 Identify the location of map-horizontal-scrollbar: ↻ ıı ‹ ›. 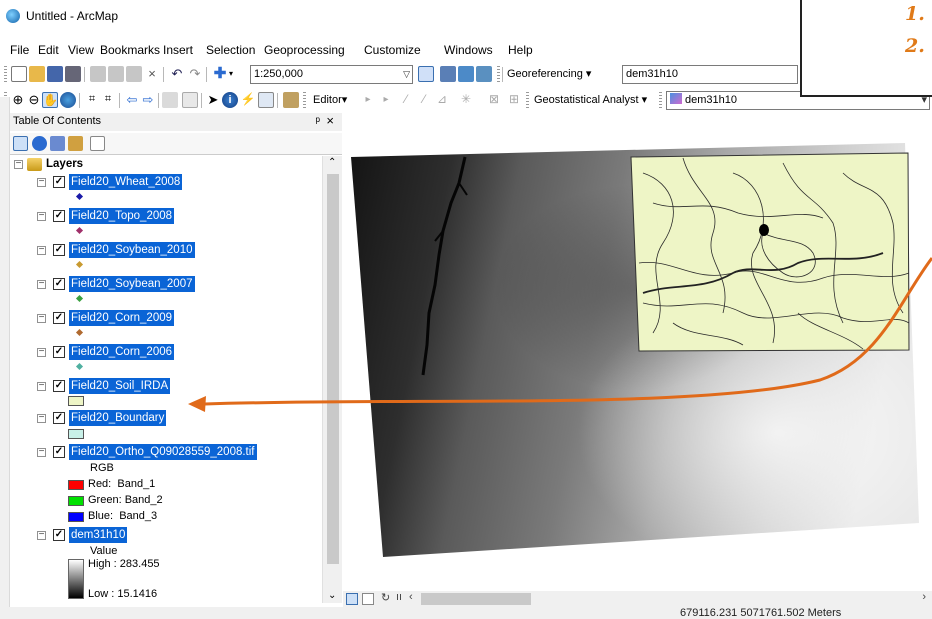
(637, 599).